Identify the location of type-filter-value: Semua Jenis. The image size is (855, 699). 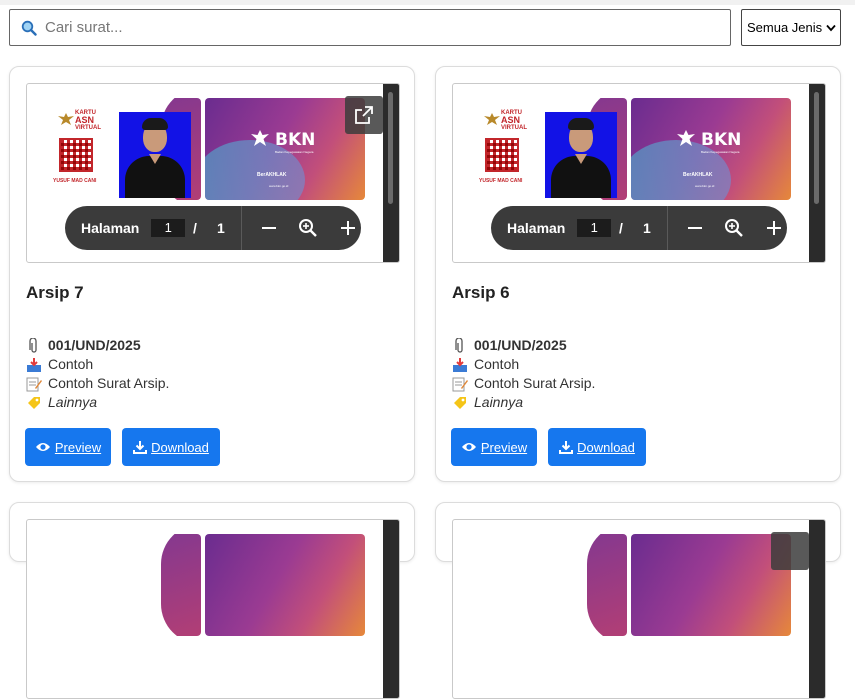
(785, 27).